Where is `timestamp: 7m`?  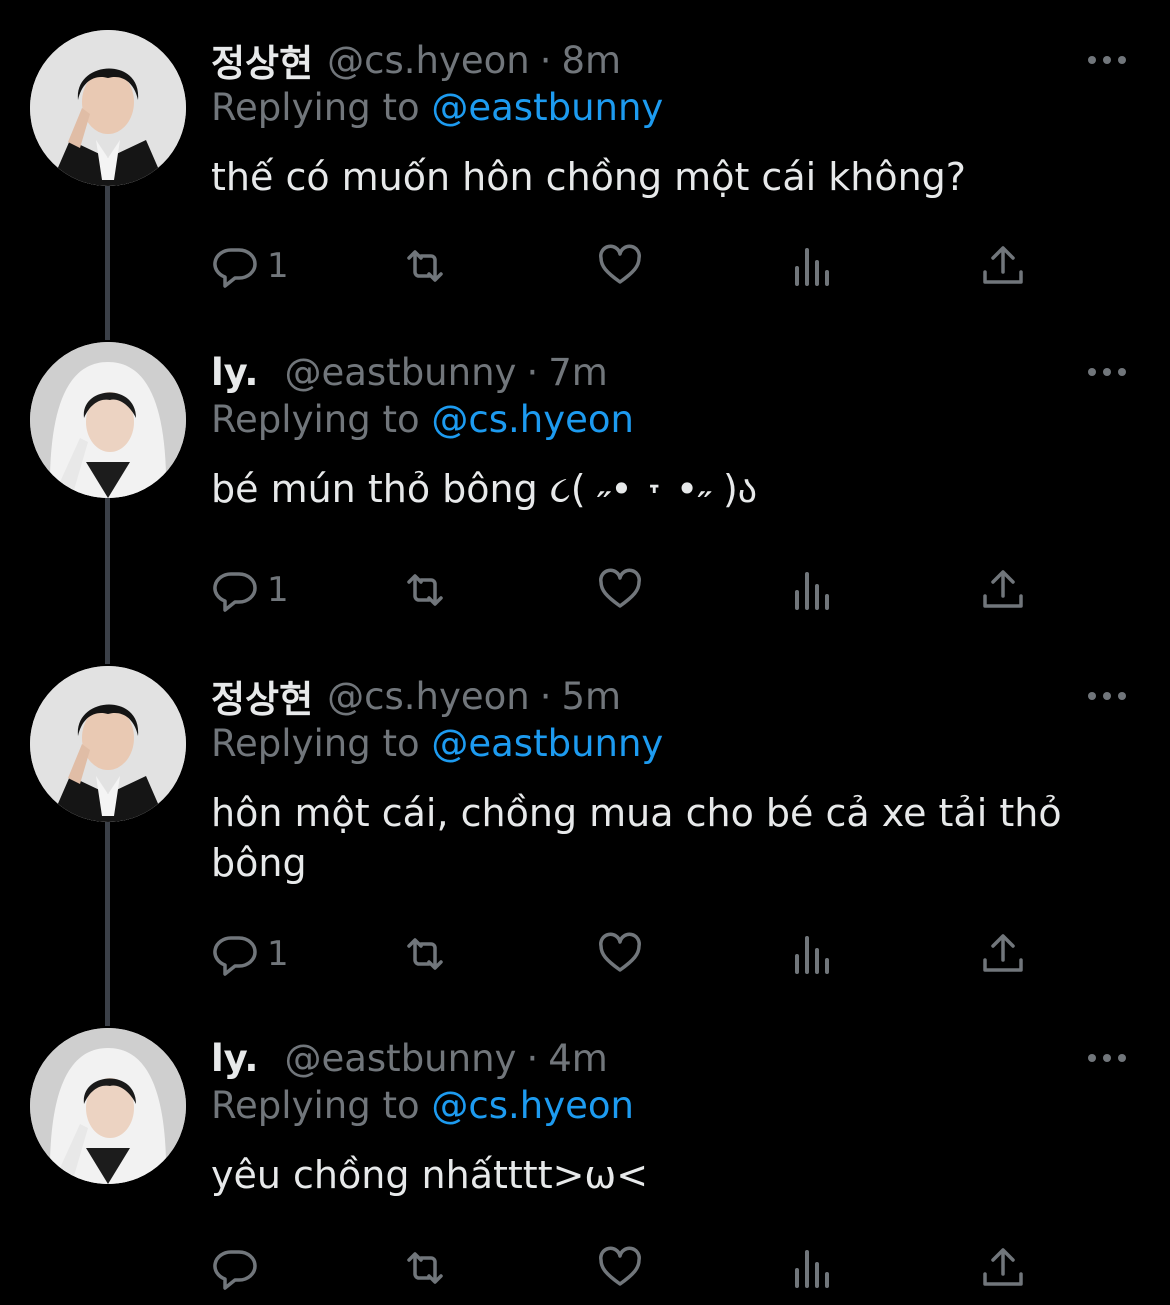
timestamp: 7m is located at coordinates (578, 372).